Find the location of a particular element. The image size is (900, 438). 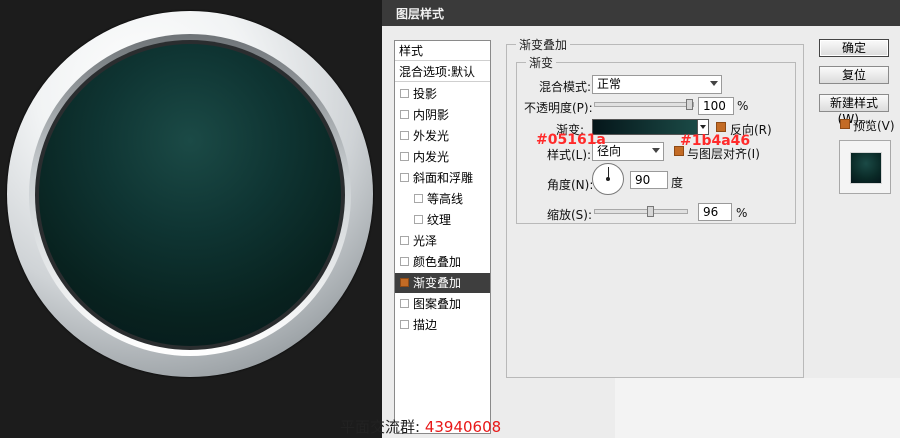

angle-hub-icon is located at coordinates (608, 179).